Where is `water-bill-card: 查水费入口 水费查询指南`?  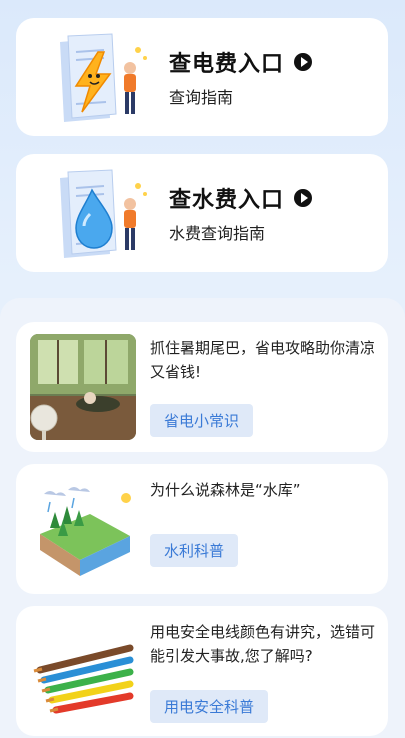
water-bill-card: 查水费入口 水费查询指南 is located at coordinates (202, 213).